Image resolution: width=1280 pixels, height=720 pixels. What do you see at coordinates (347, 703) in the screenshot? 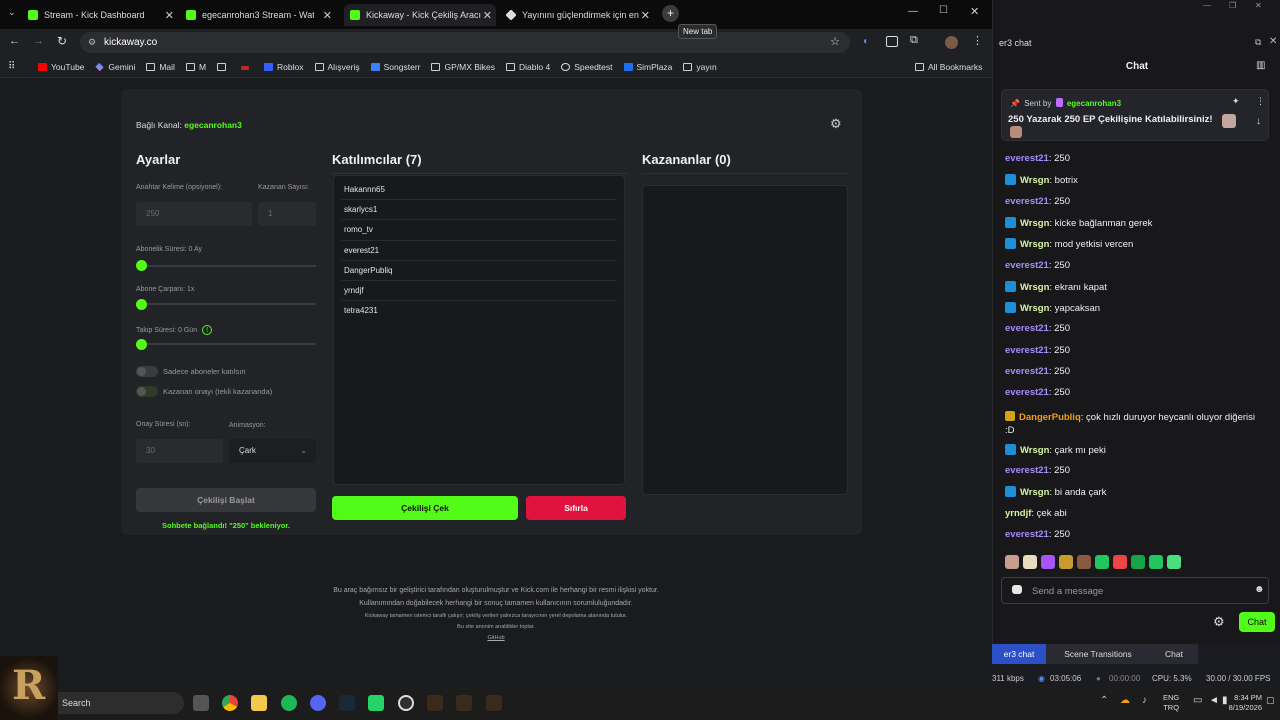
I see `steam-icon` at bounding box center [347, 703].